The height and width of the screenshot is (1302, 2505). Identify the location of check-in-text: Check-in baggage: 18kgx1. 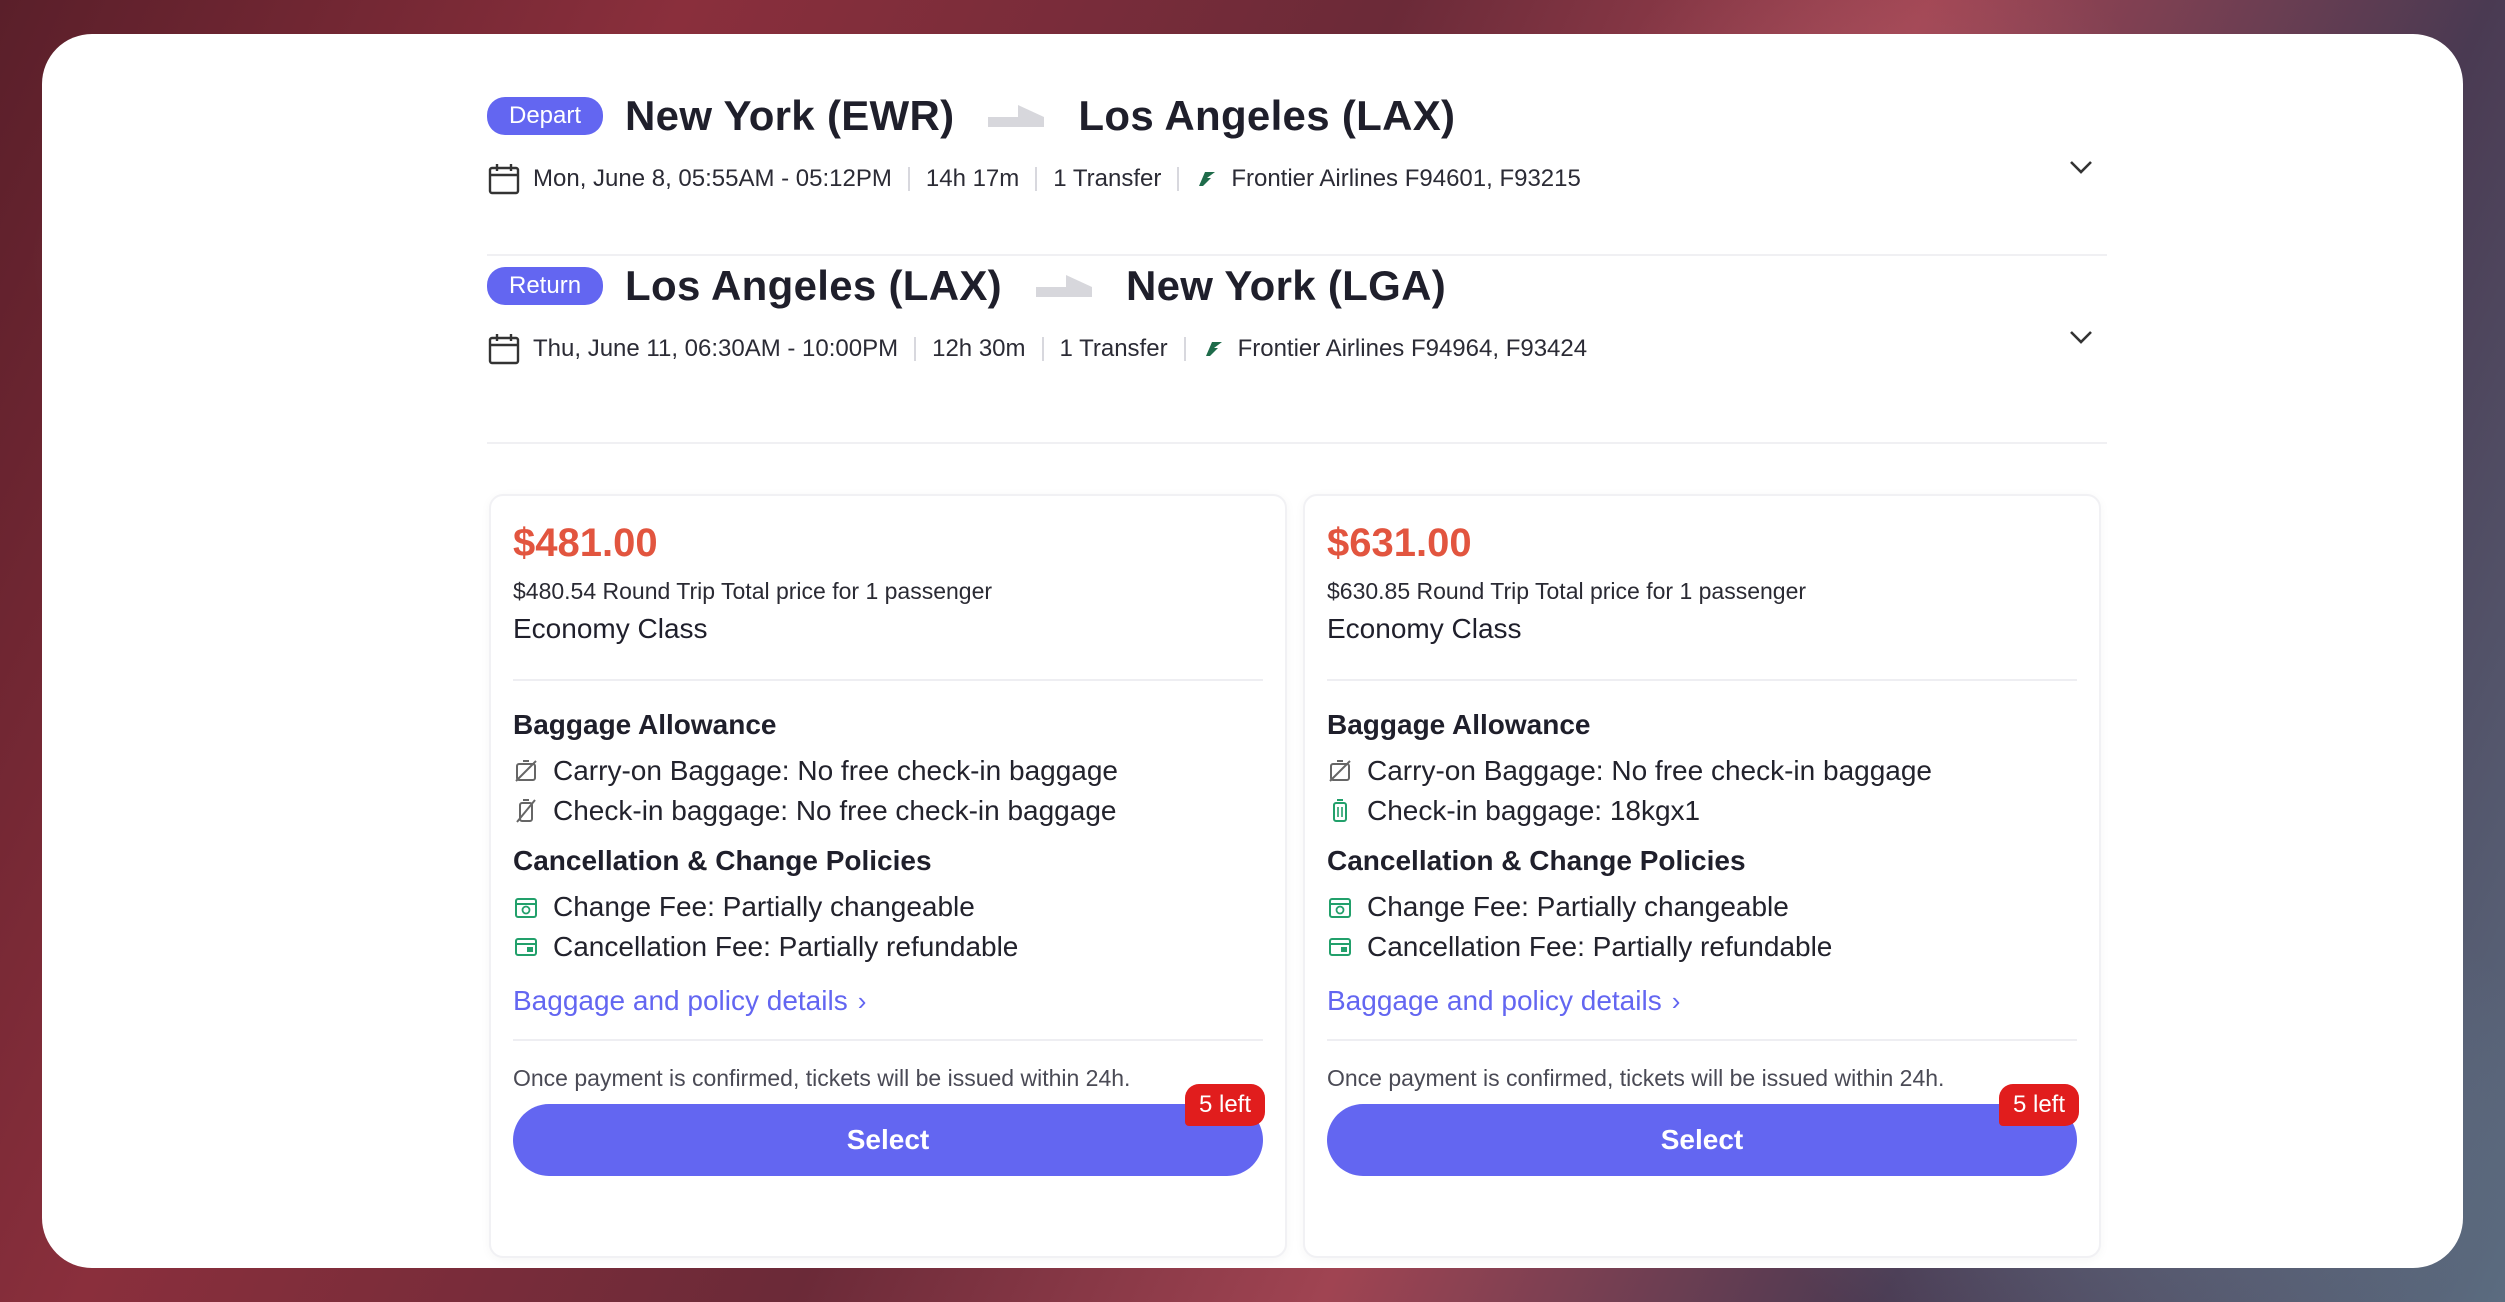
(1534, 810).